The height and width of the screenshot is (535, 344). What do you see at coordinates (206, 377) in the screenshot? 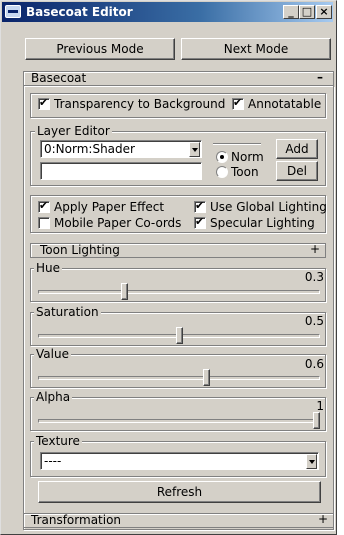
I see `value-slider-thumb` at bounding box center [206, 377].